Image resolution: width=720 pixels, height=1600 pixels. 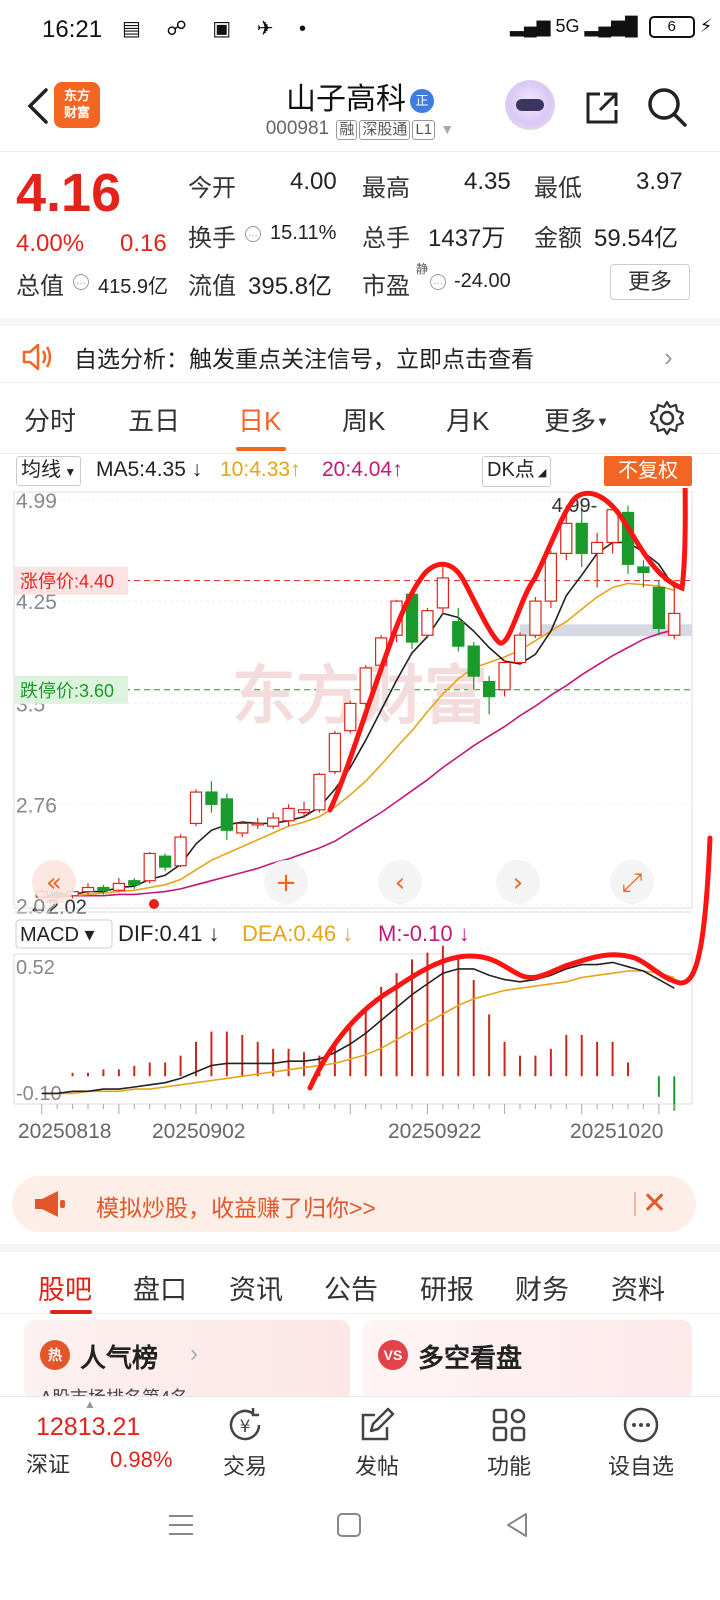 I want to click on ma10-text: 10:4.33, so click(x=255, y=469).